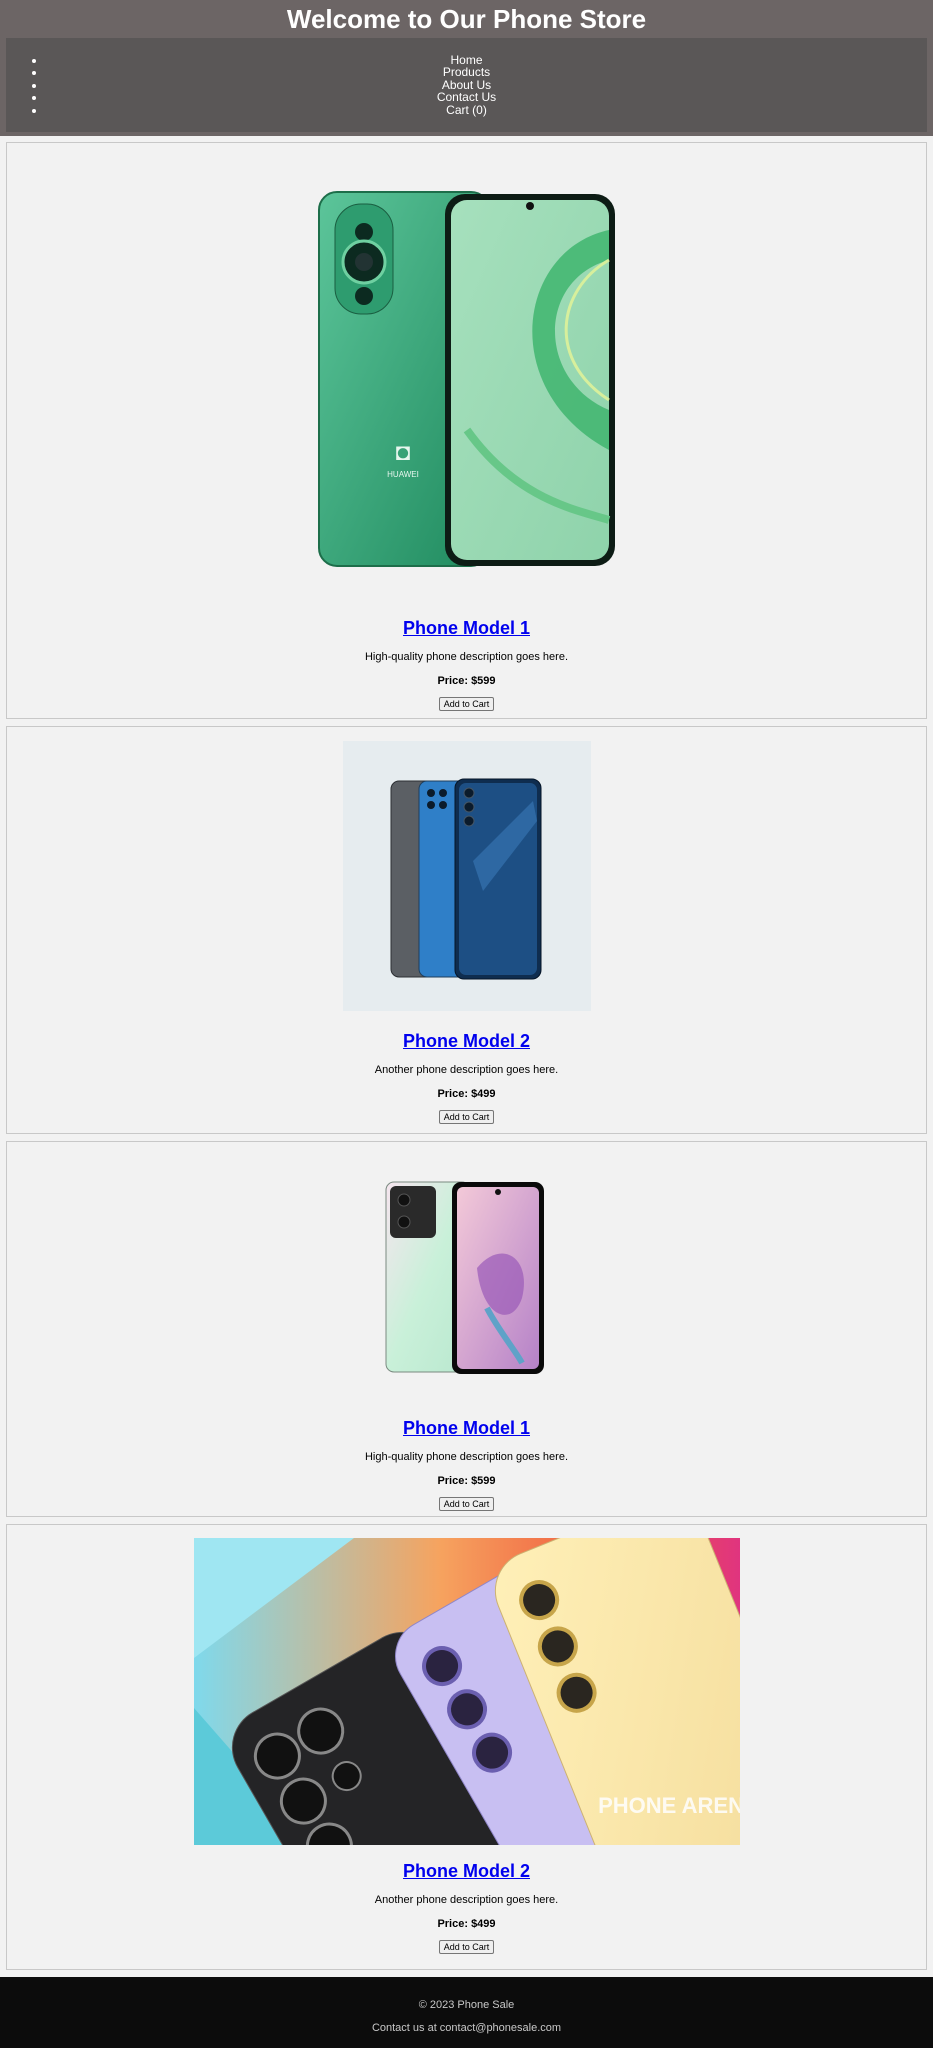  What do you see at coordinates (669, 1805) in the screenshot?
I see `image-watermark: PHONE ARENA` at bounding box center [669, 1805].